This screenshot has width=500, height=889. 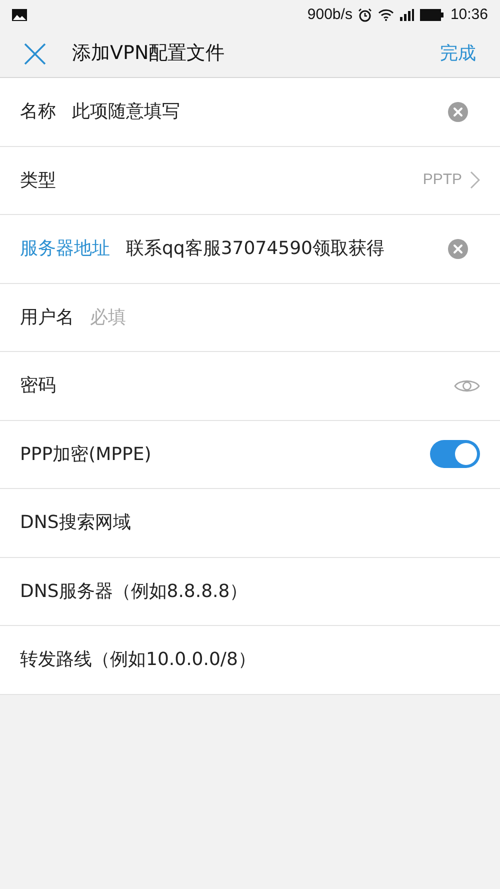 What do you see at coordinates (365, 15) in the screenshot?
I see `alarm-icon` at bounding box center [365, 15].